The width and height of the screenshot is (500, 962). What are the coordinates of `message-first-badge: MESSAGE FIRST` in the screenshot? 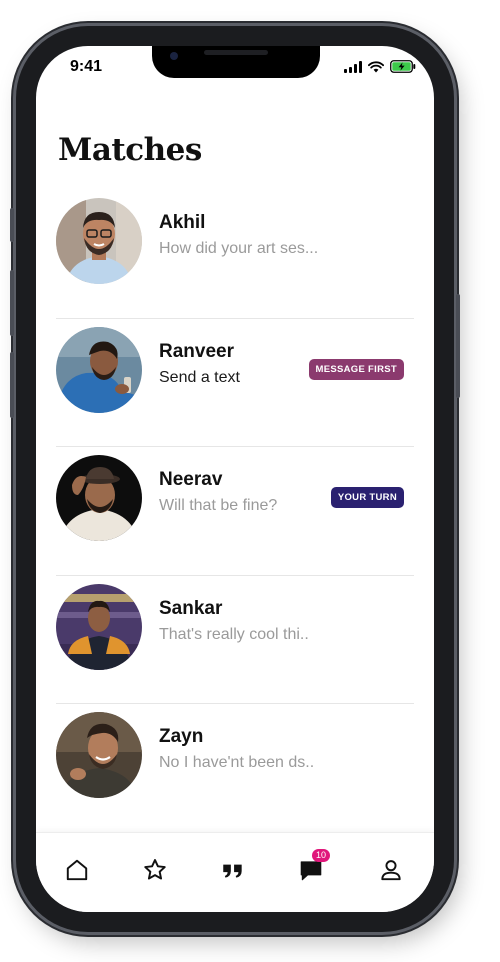 It's located at (356, 369).